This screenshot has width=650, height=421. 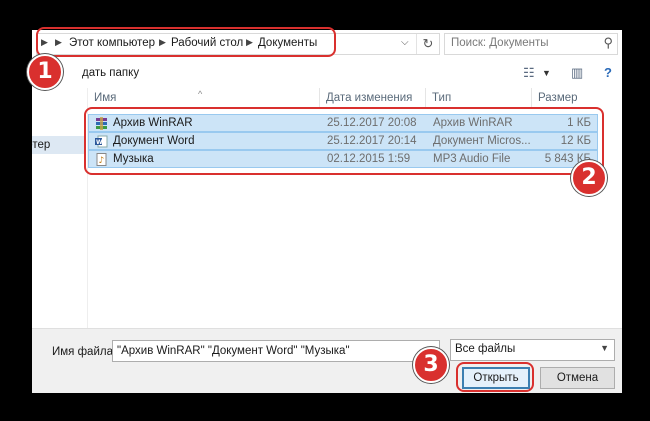 What do you see at coordinates (84, 352) in the screenshot?
I see `filename-label: Имя файла:` at bounding box center [84, 352].